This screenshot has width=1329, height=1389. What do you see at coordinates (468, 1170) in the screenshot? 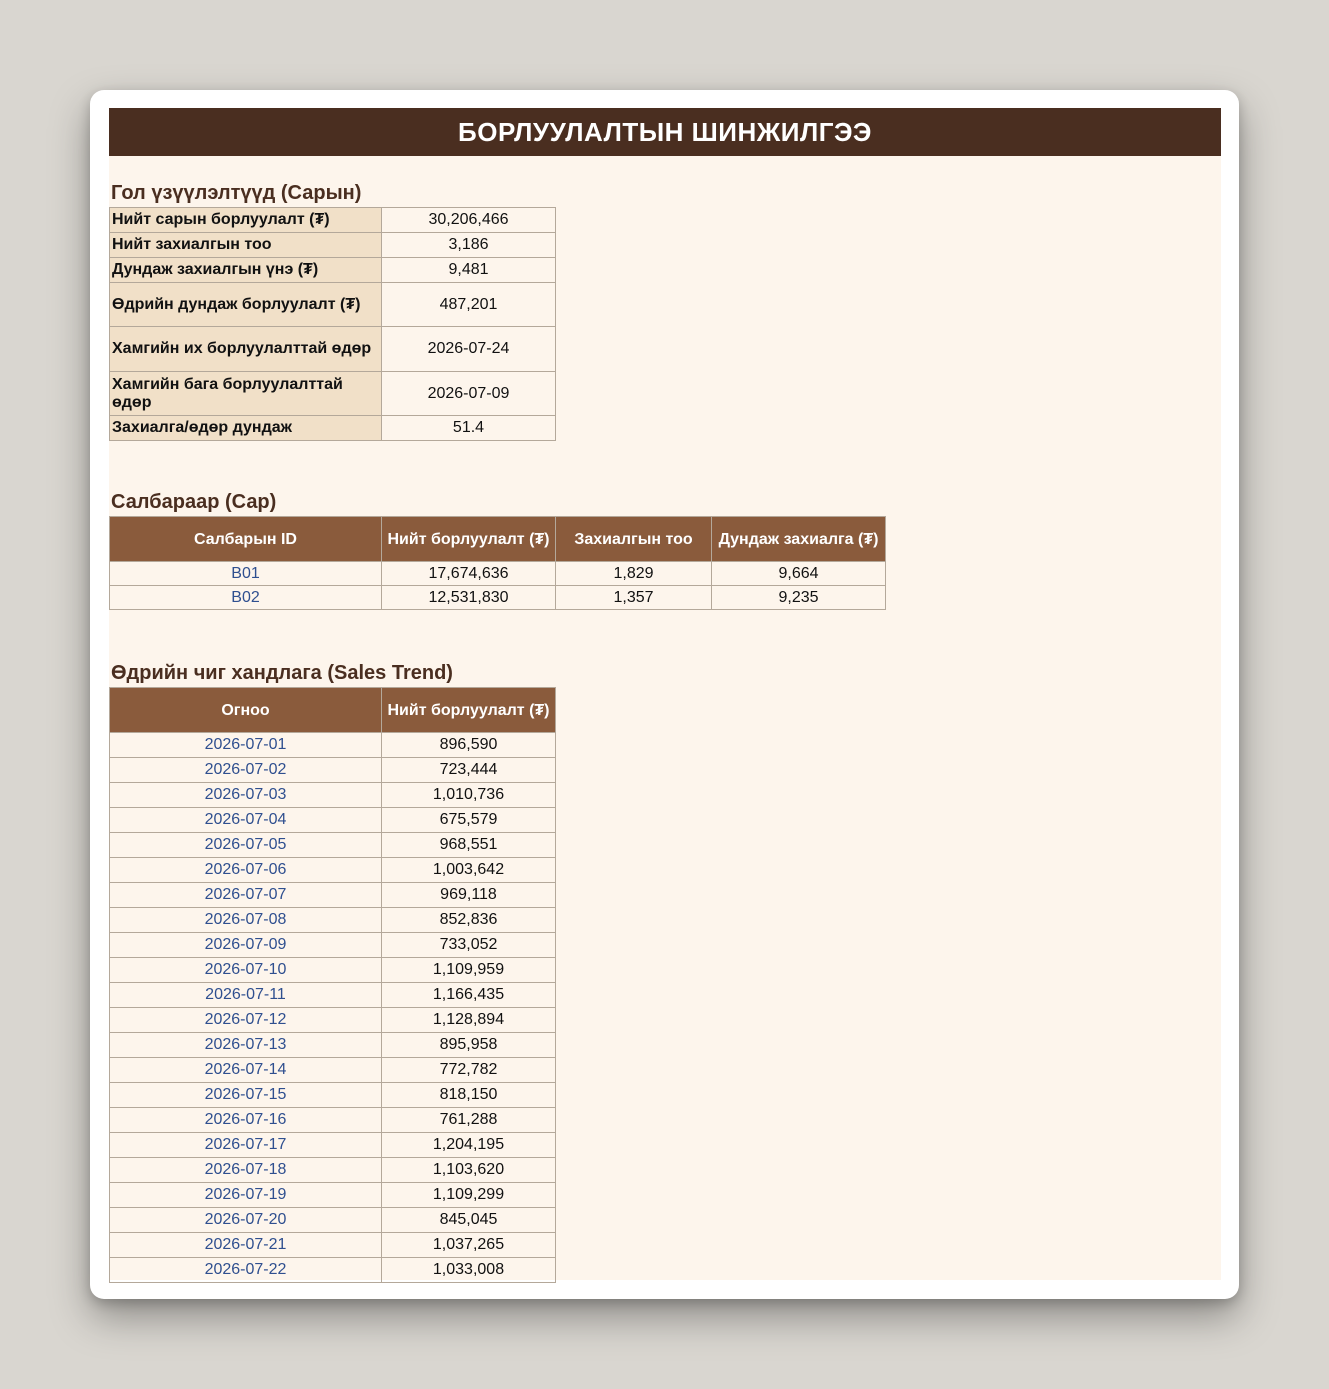
I see `trend-total-cell: 1,103,620` at bounding box center [468, 1170].